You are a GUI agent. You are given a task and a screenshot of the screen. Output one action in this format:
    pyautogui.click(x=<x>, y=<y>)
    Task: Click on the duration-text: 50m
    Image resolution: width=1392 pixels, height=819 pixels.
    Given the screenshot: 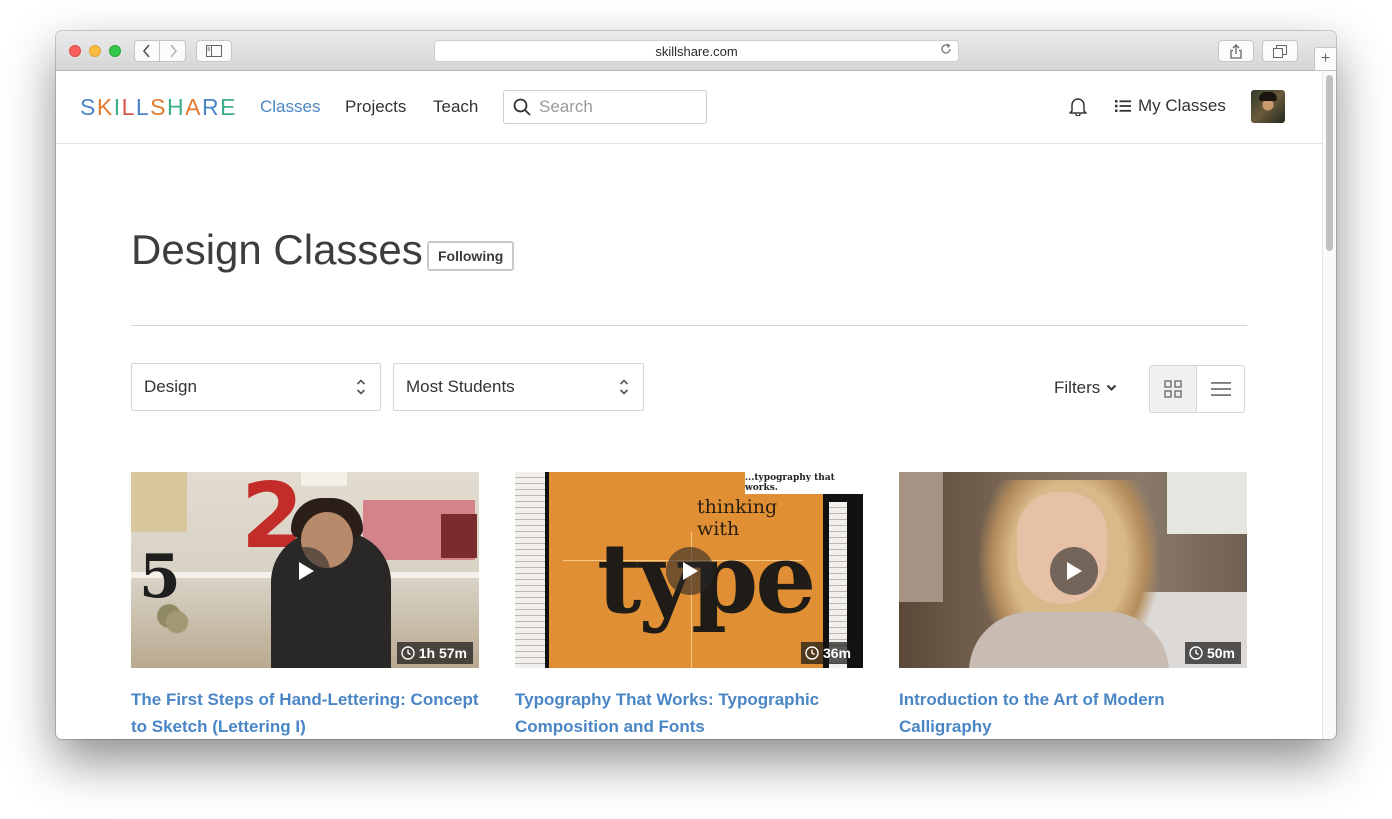 What is the action you would take?
    pyautogui.click(x=1220, y=653)
    